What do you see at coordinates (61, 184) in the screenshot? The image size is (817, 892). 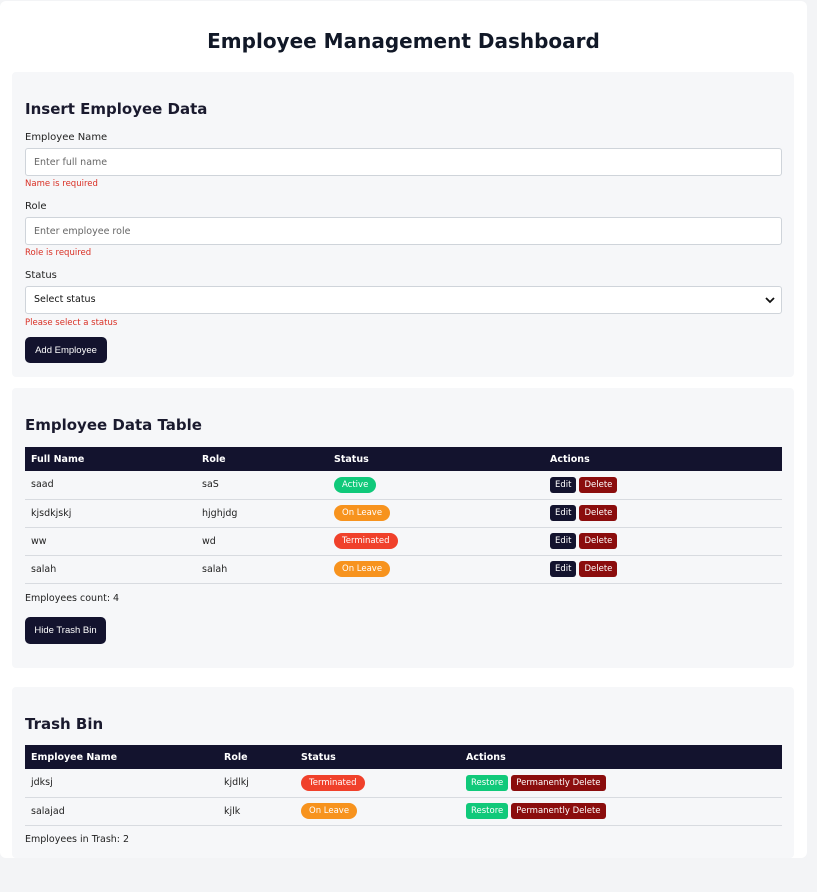 I see `name-error: Name is required` at bounding box center [61, 184].